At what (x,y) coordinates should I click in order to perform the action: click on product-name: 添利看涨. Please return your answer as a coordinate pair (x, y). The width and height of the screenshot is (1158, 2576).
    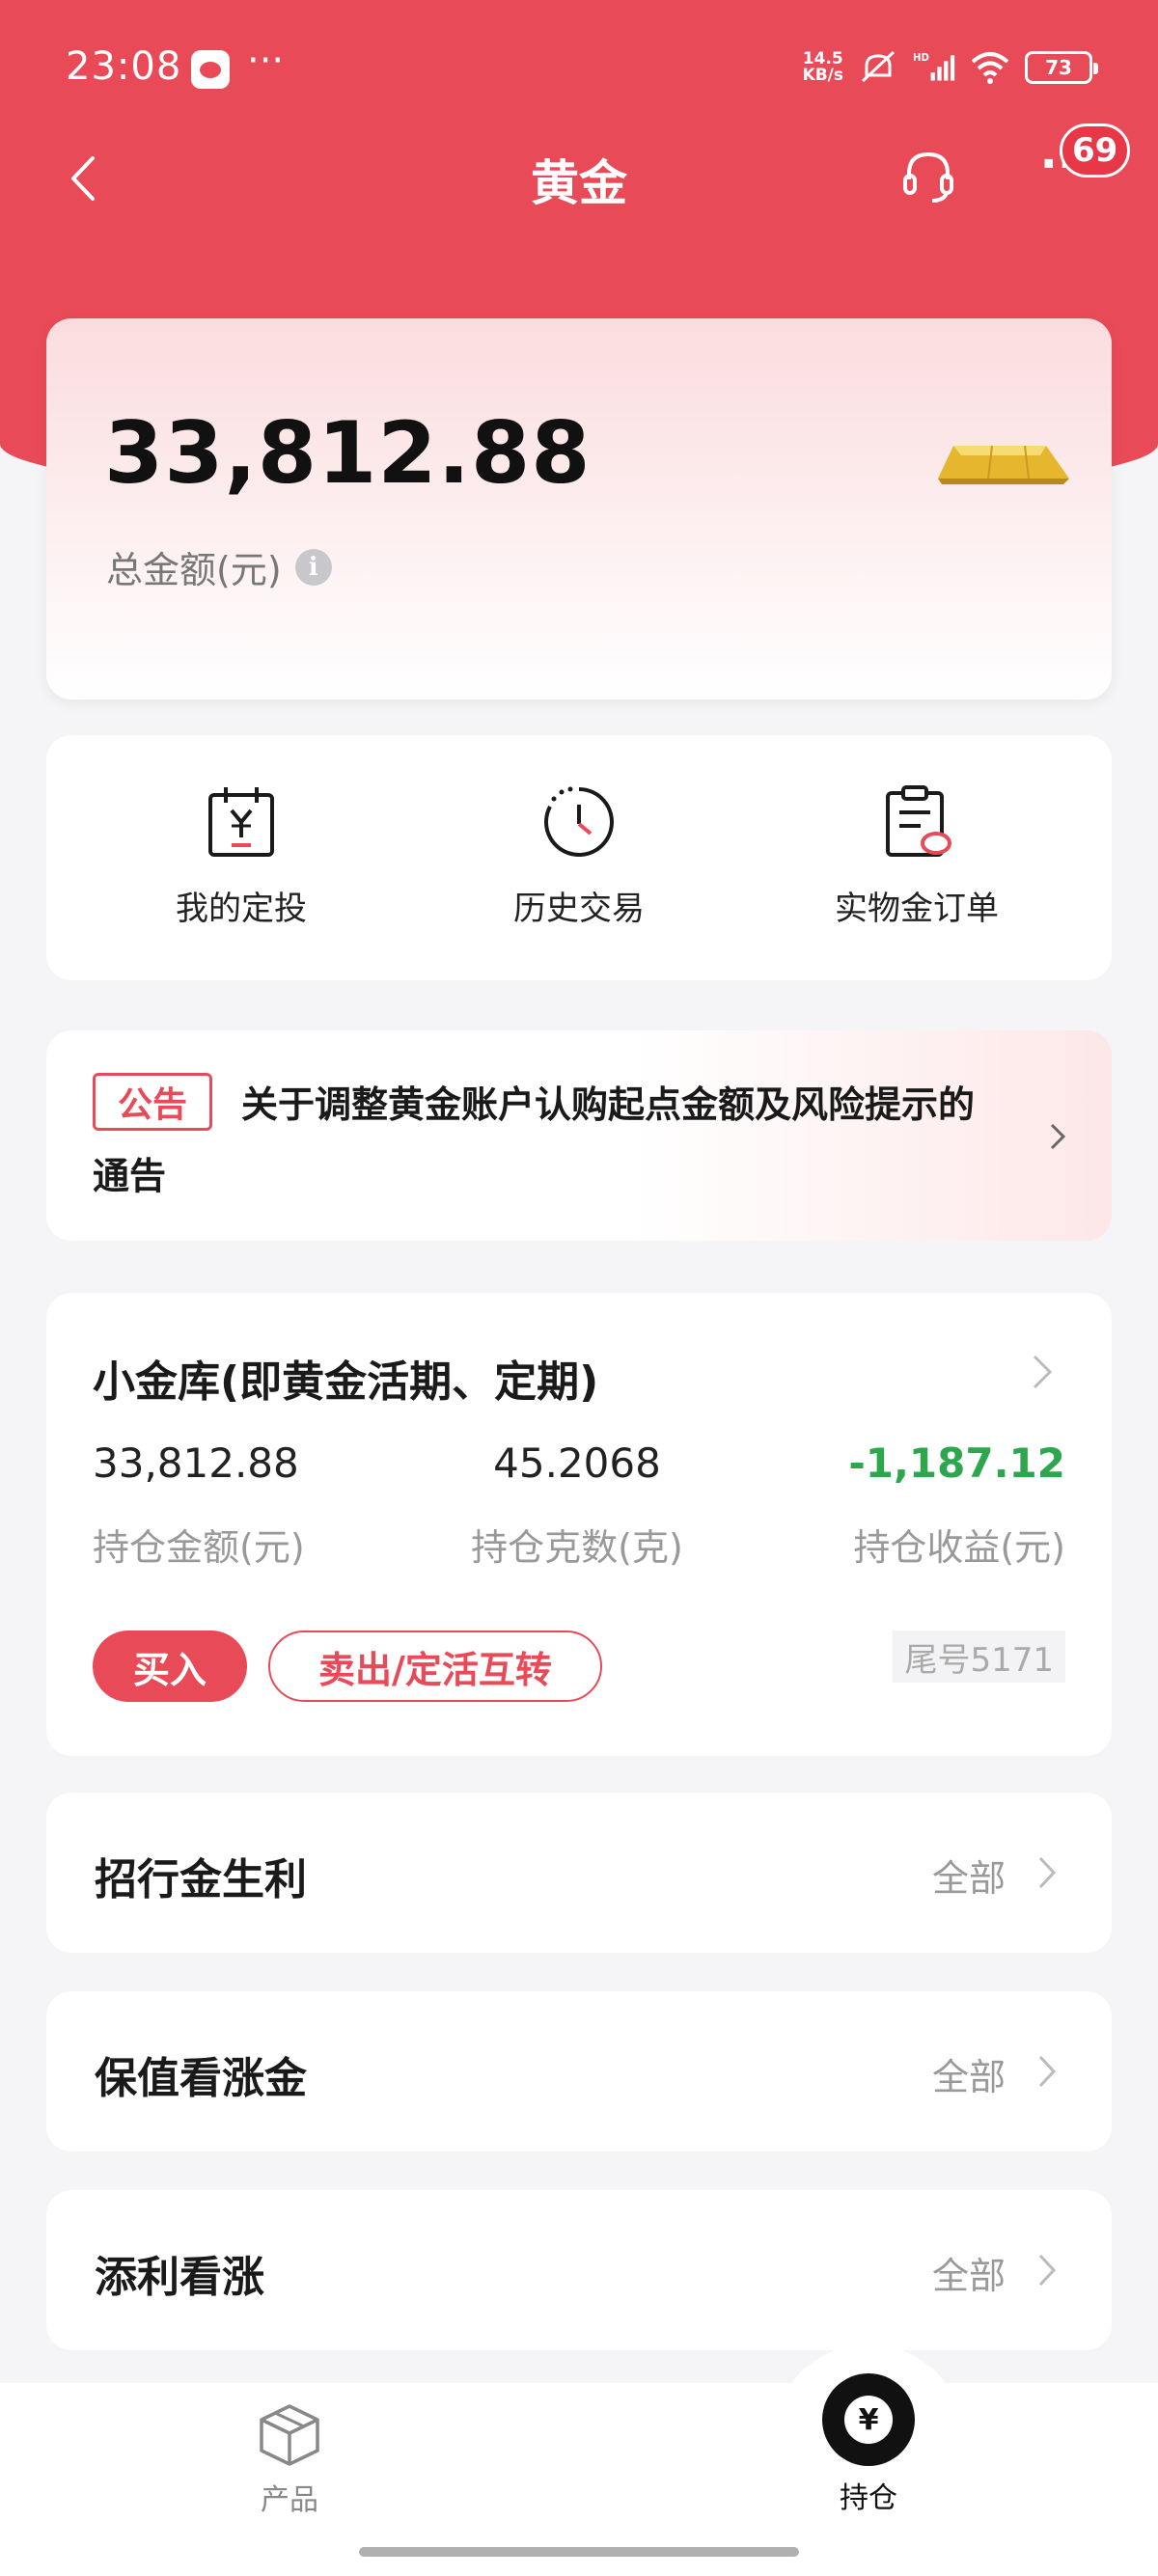
    Looking at the image, I should click on (179, 2277).